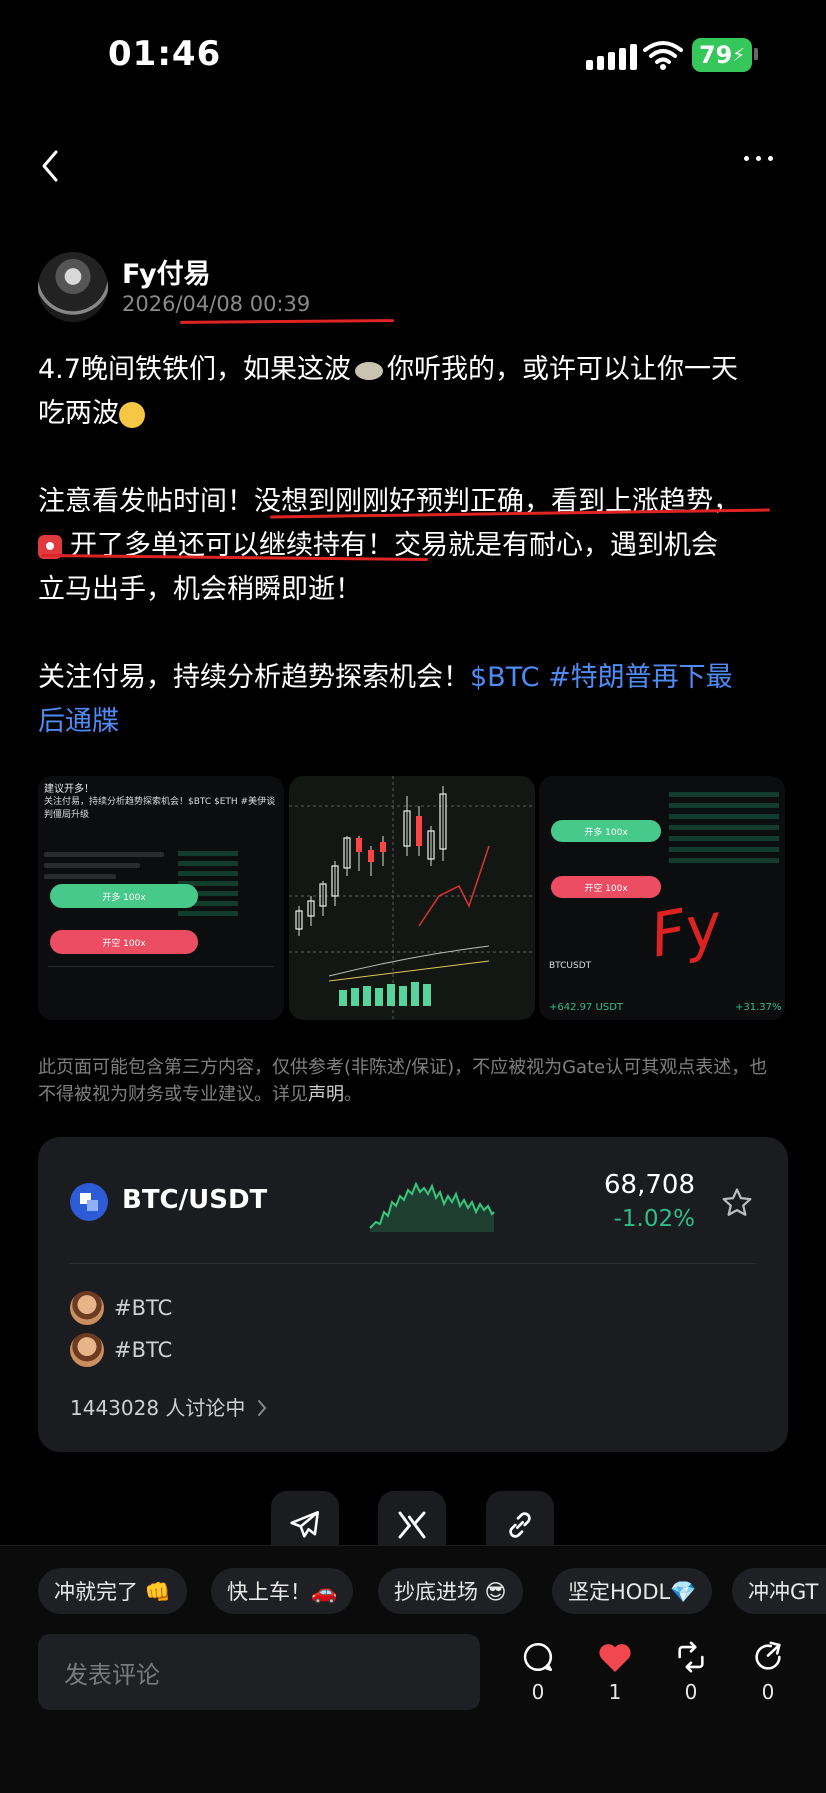 The width and height of the screenshot is (826, 1793). Describe the element at coordinates (385, 677) in the screenshot. I see `post-line-6: 关注付易，持续分析趋势探索机会！$BTC #特朗普再下最` at that location.